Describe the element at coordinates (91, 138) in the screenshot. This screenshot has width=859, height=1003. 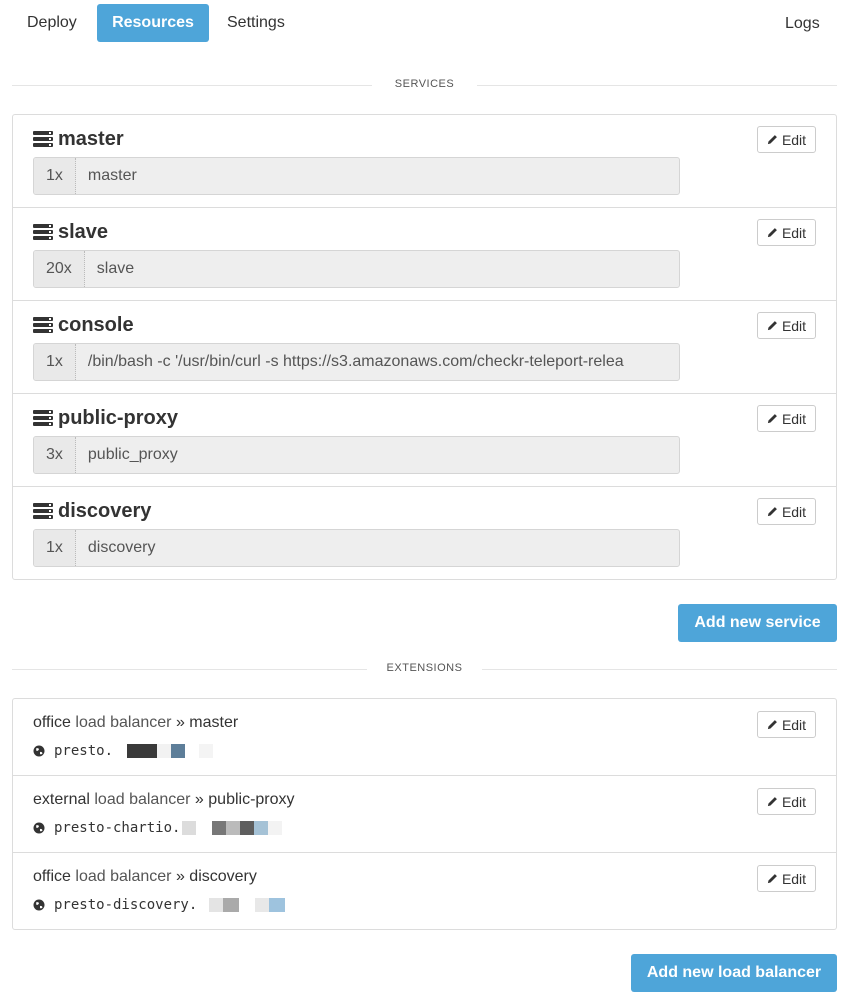
I see `service-name: master` at that location.